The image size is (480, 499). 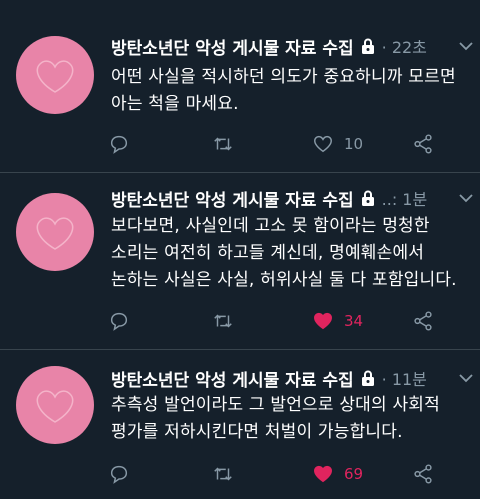 I want to click on tweet-header: 방탄소년단 악성 게시물 자료 수집 · 11분, so click(x=292, y=378).